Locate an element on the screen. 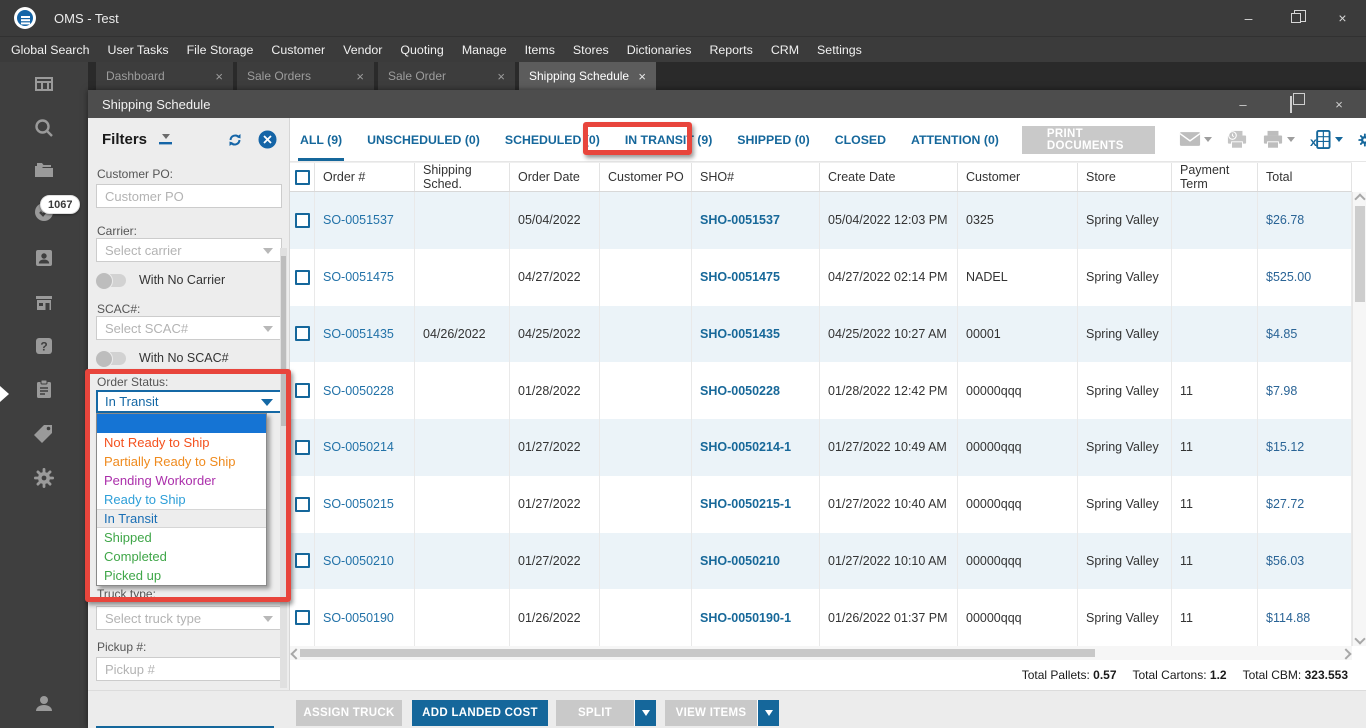 This screenshot has height=728, width=1366. close-filters-icon is located at coordinates (267, 139).